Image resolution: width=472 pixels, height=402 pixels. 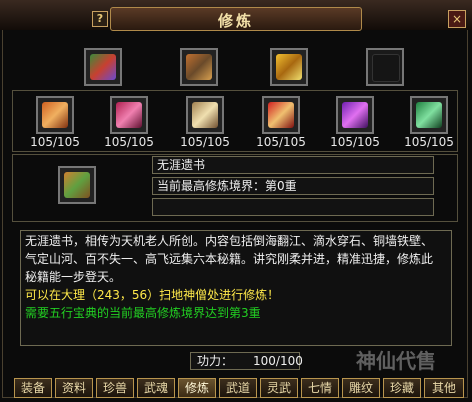 I want to click on orange-scroll-icon, so click(x=55, y=115).